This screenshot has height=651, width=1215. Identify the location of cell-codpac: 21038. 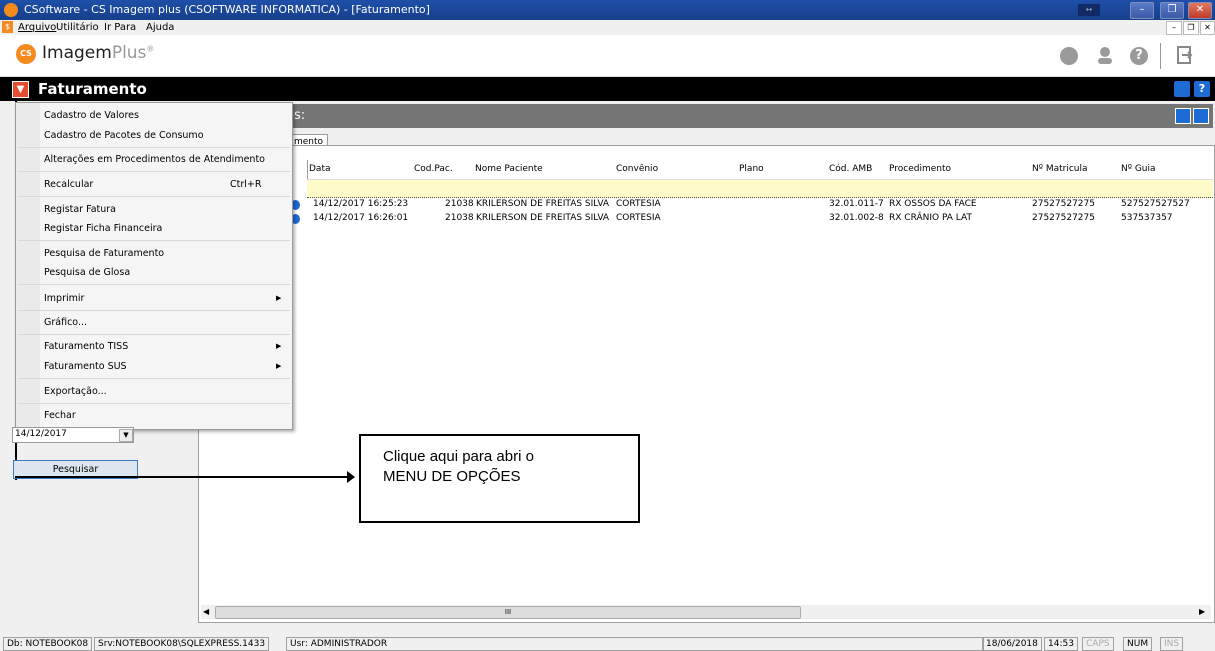
(459, 218).